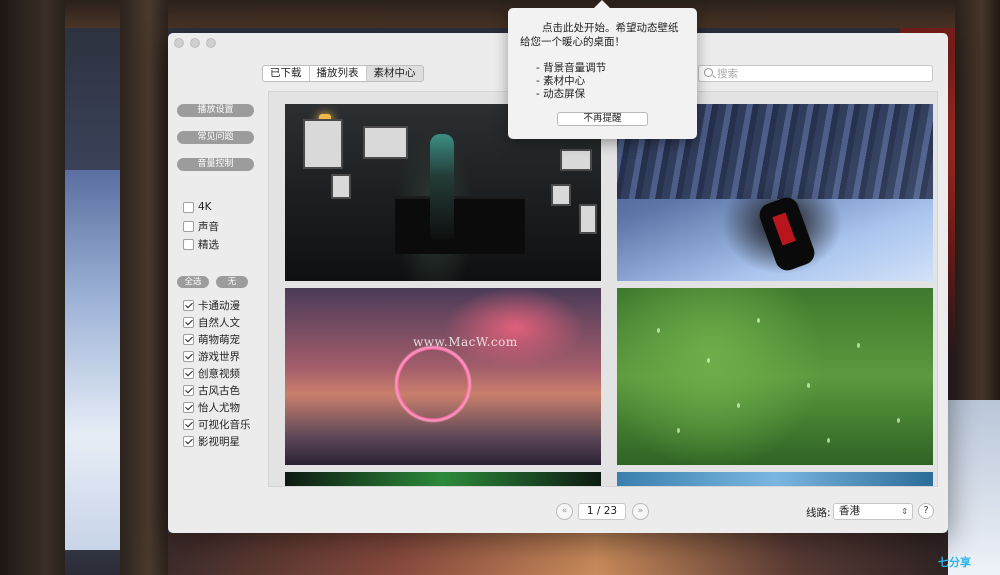  Describe the element at coordinates (208, 244) in the screenshot. I see `filter-label: 精选` at that location.